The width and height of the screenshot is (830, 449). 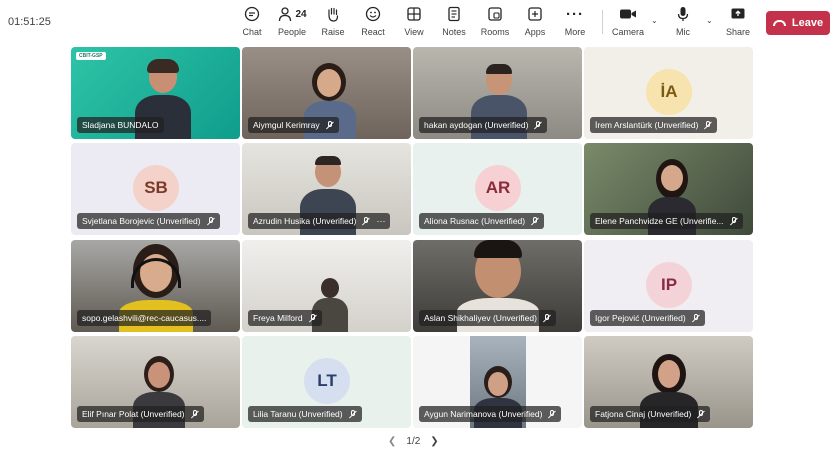 I want to click on view-button: View, so click(x=414, y=23).